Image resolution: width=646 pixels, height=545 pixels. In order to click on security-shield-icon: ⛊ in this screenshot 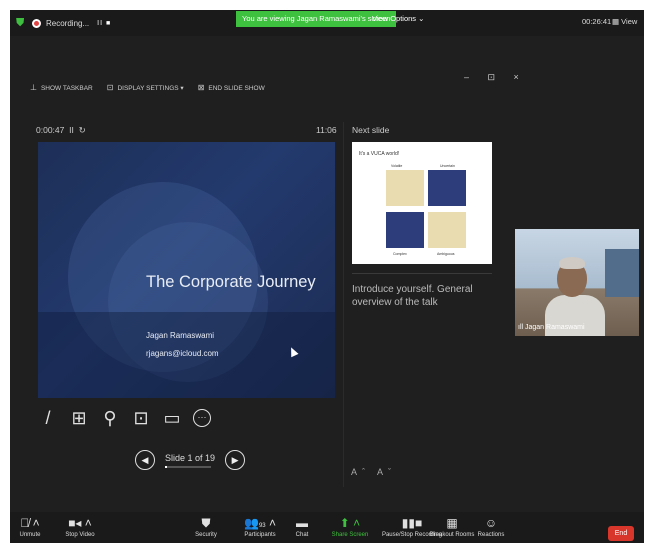, I will do `click(21, 23)`.